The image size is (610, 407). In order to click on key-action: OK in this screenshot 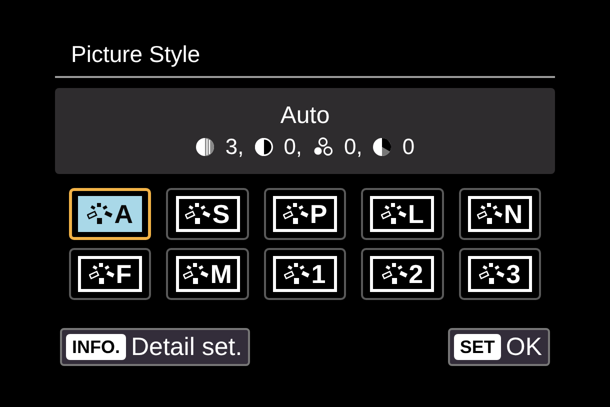, I will do `click(524, 347)`.